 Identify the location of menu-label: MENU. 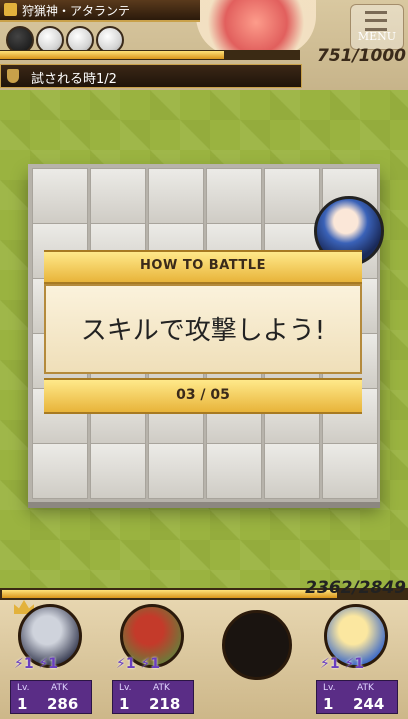
(377, 36).